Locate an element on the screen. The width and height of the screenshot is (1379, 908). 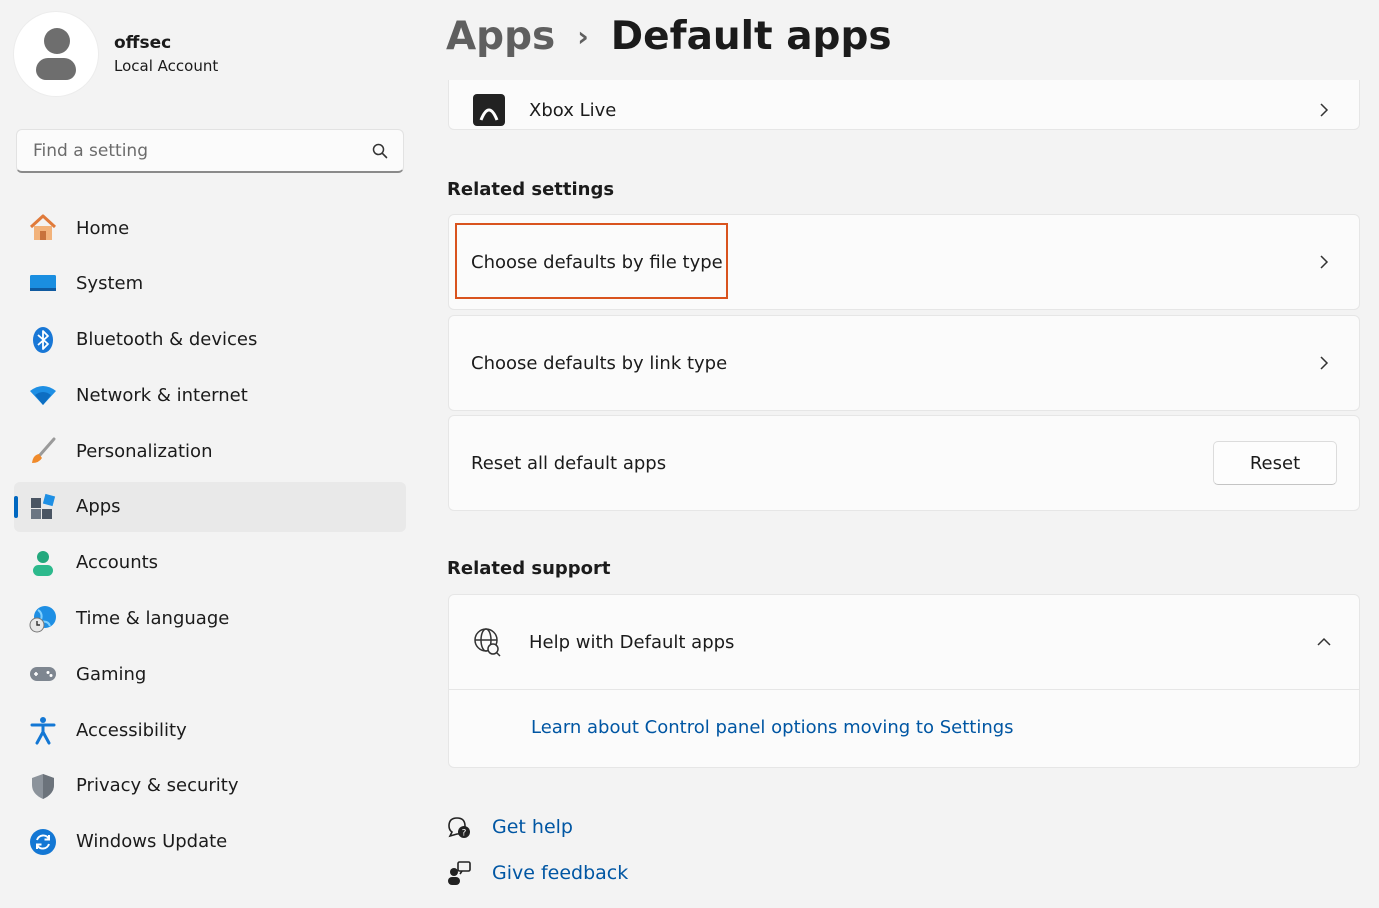
sidebar-item-time-language: Time & language is located at coordinates (210, 619).